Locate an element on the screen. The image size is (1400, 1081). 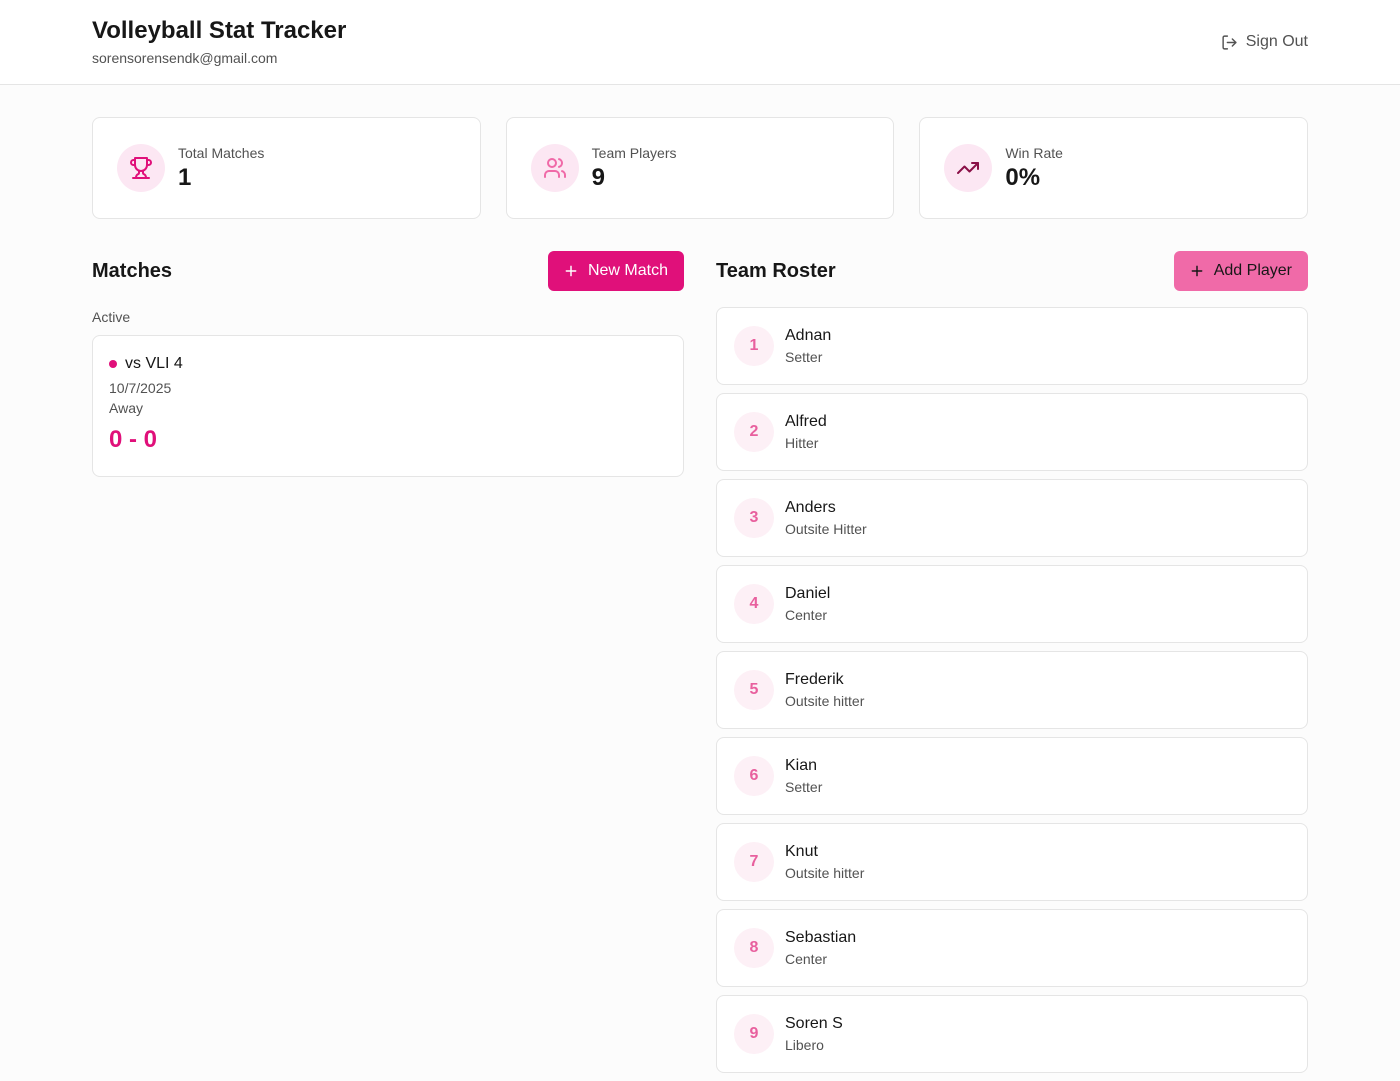
player-card: 5 Frederik Outsite hitter is located at coordinates (1012, 690).